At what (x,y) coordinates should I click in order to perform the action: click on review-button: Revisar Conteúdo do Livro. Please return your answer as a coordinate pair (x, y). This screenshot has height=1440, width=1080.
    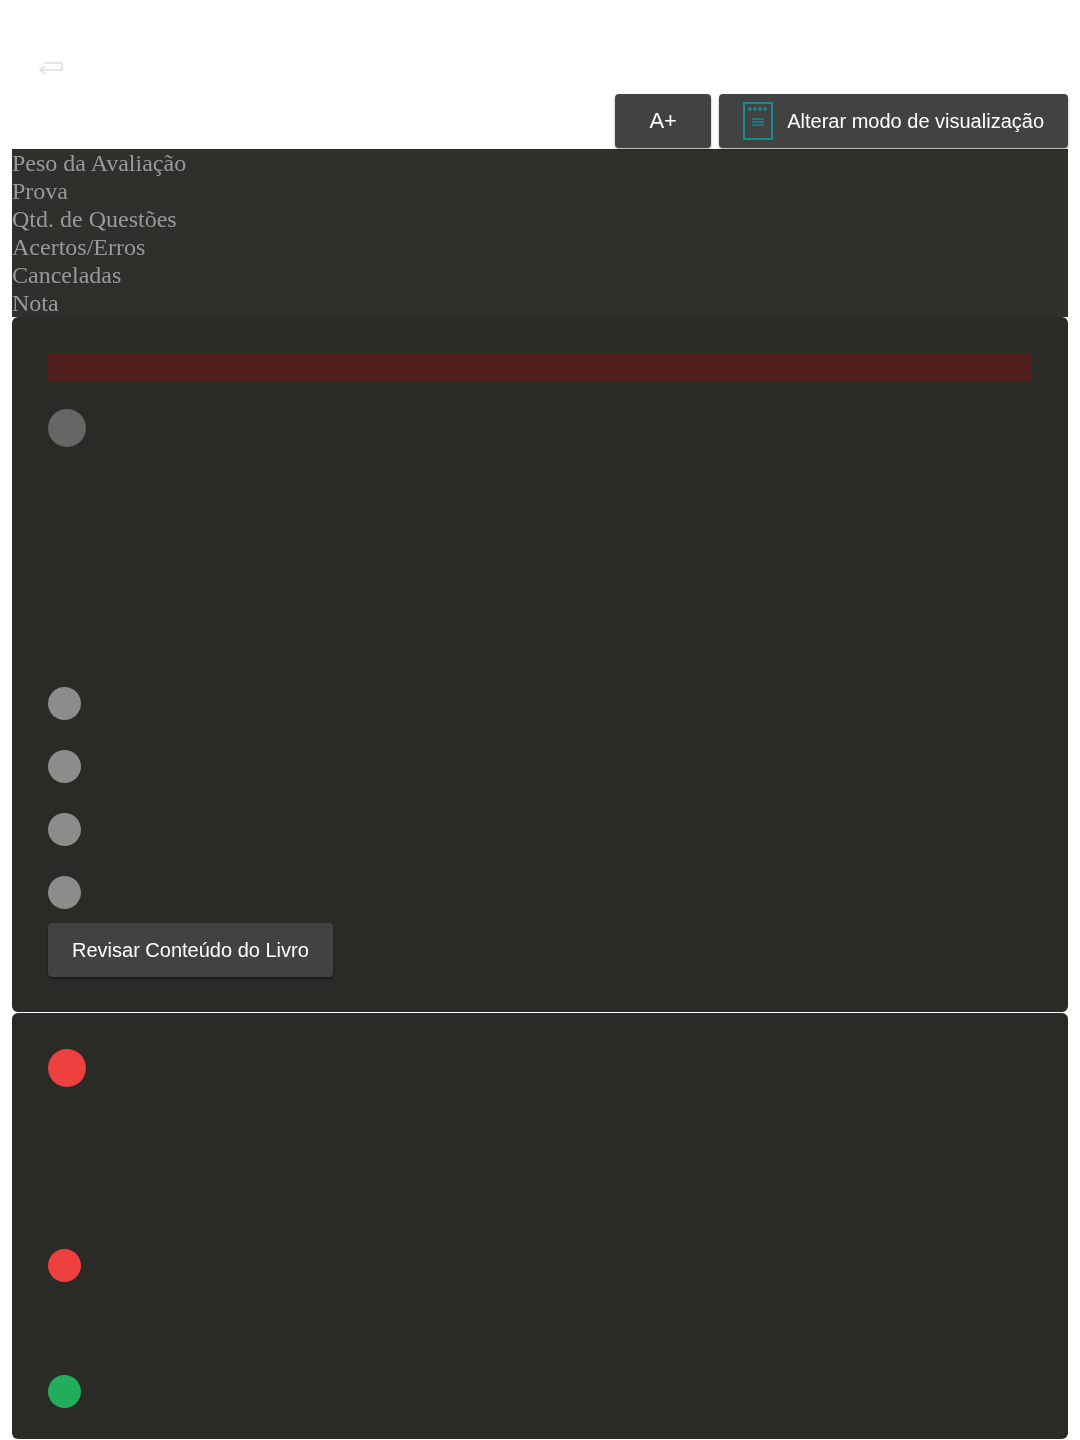
    Looking at the image, I should click on (190, 950).